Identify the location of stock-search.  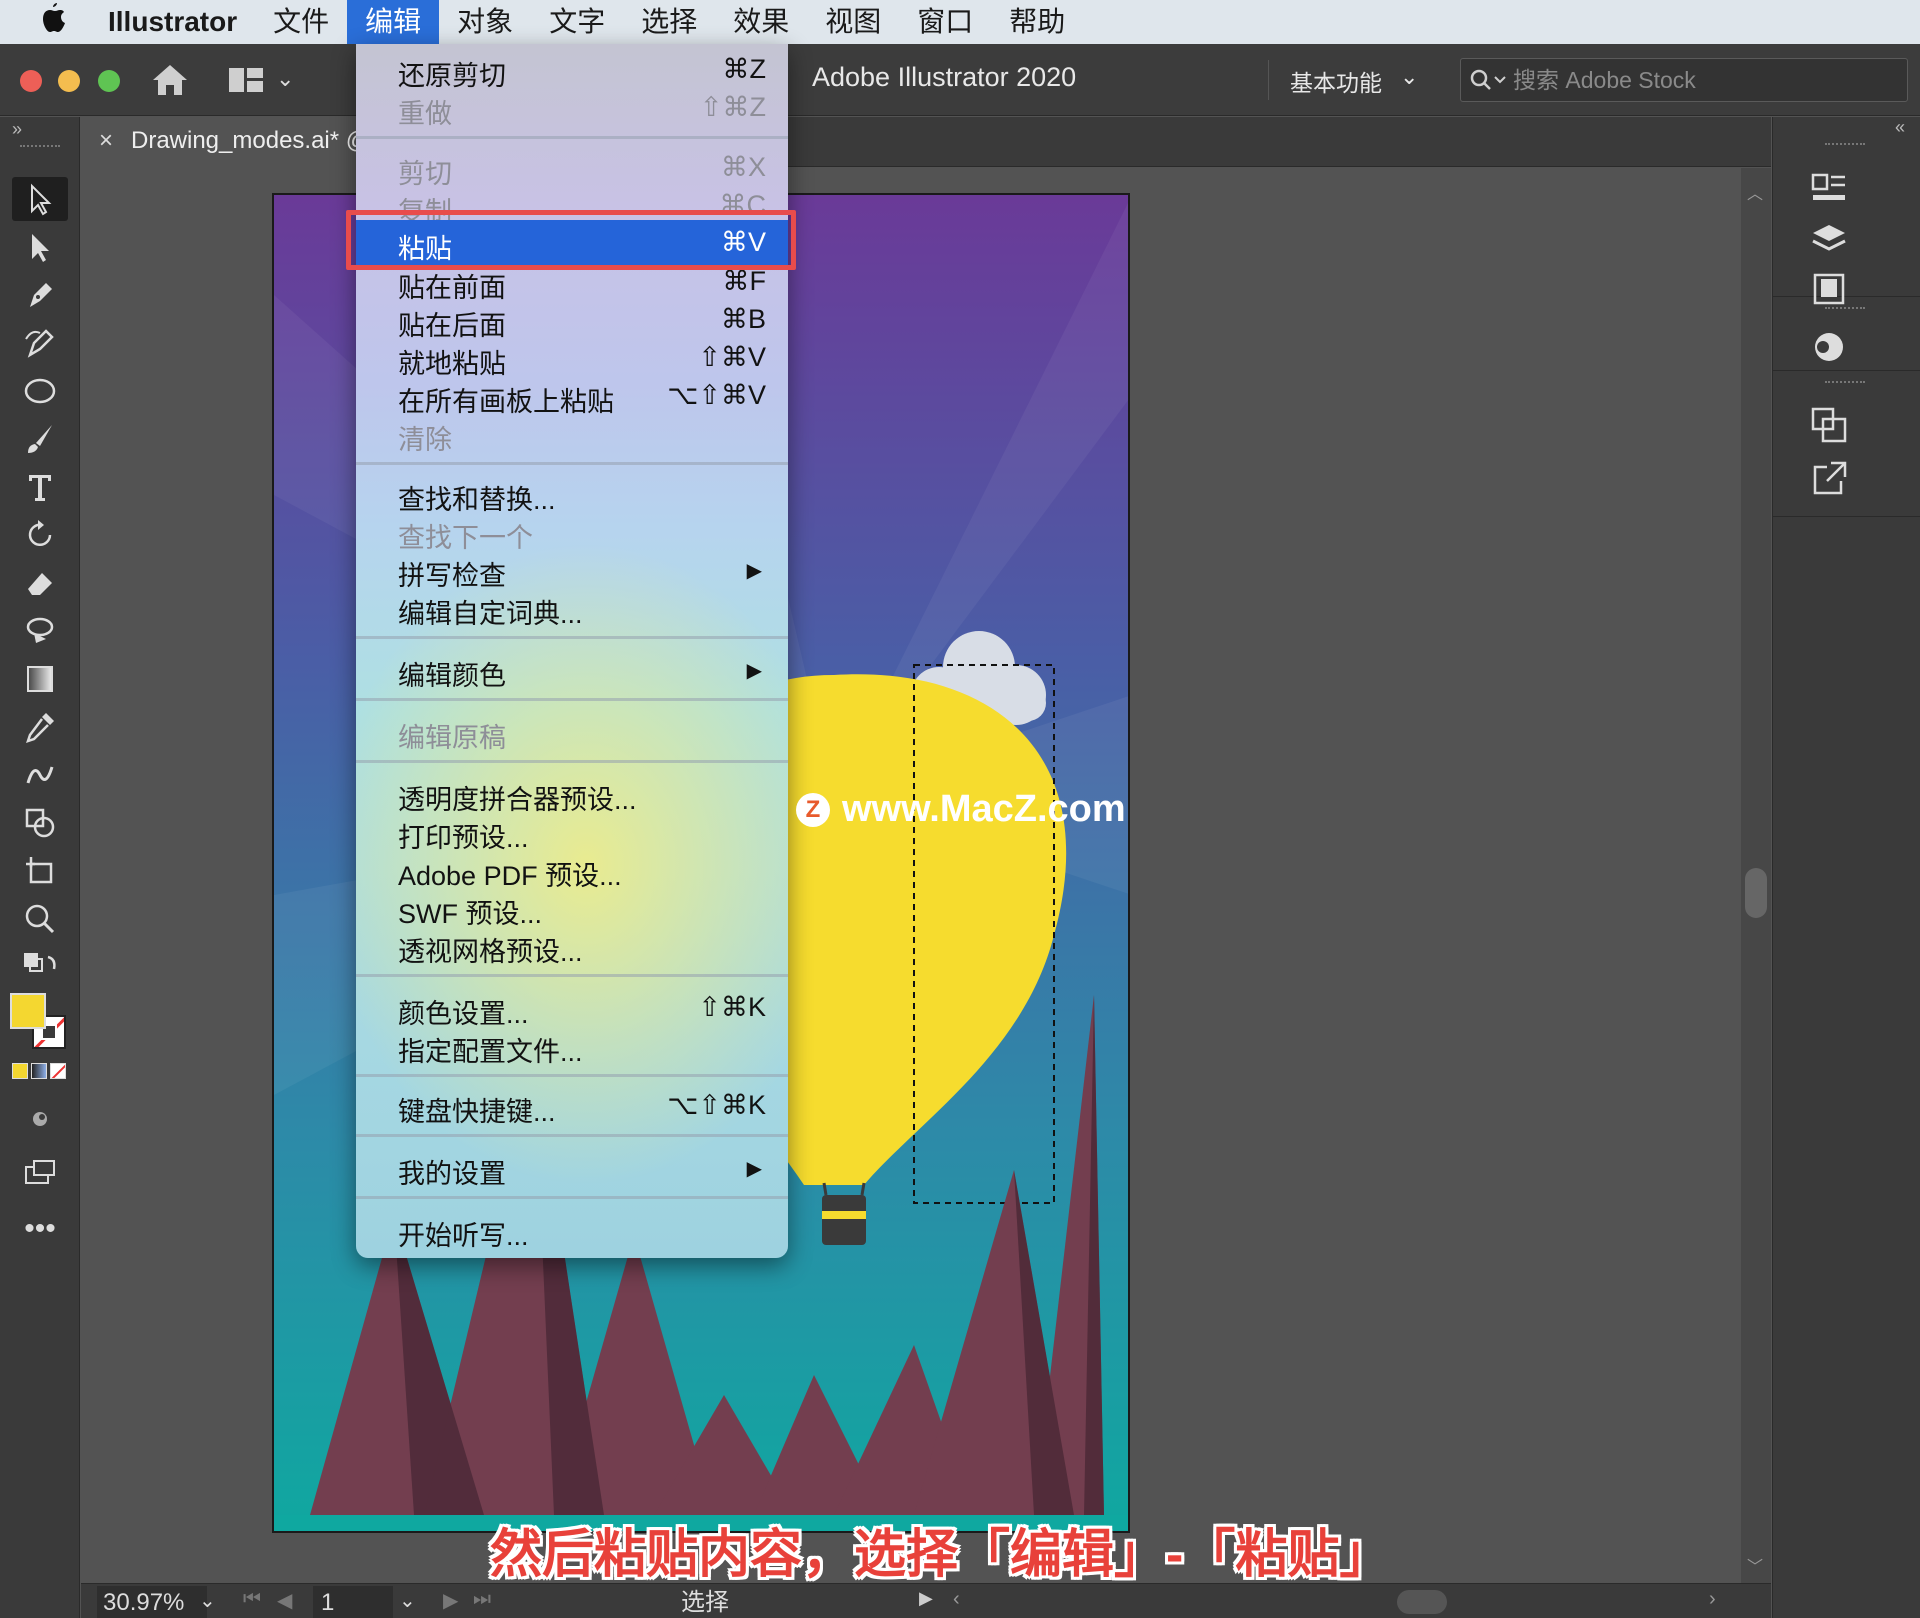
(1684, 80).